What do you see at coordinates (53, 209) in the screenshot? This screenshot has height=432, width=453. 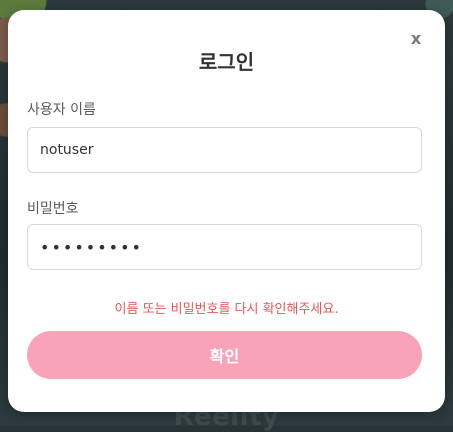 I see `password-label: 비밀번호` at bounding box center [53, 209].